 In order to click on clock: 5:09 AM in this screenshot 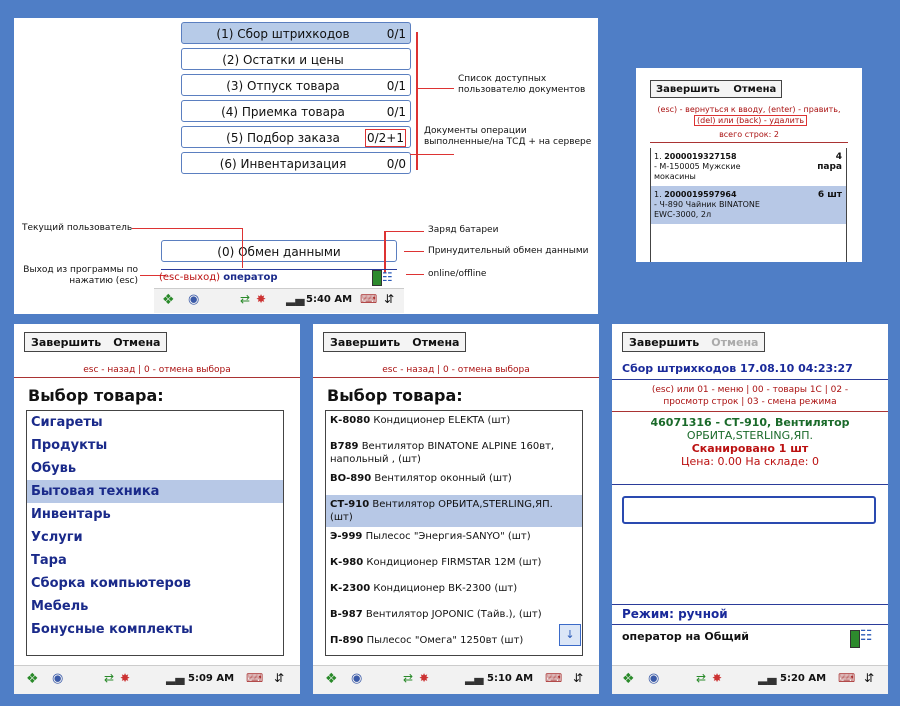, I will do `click(211, 678)`.